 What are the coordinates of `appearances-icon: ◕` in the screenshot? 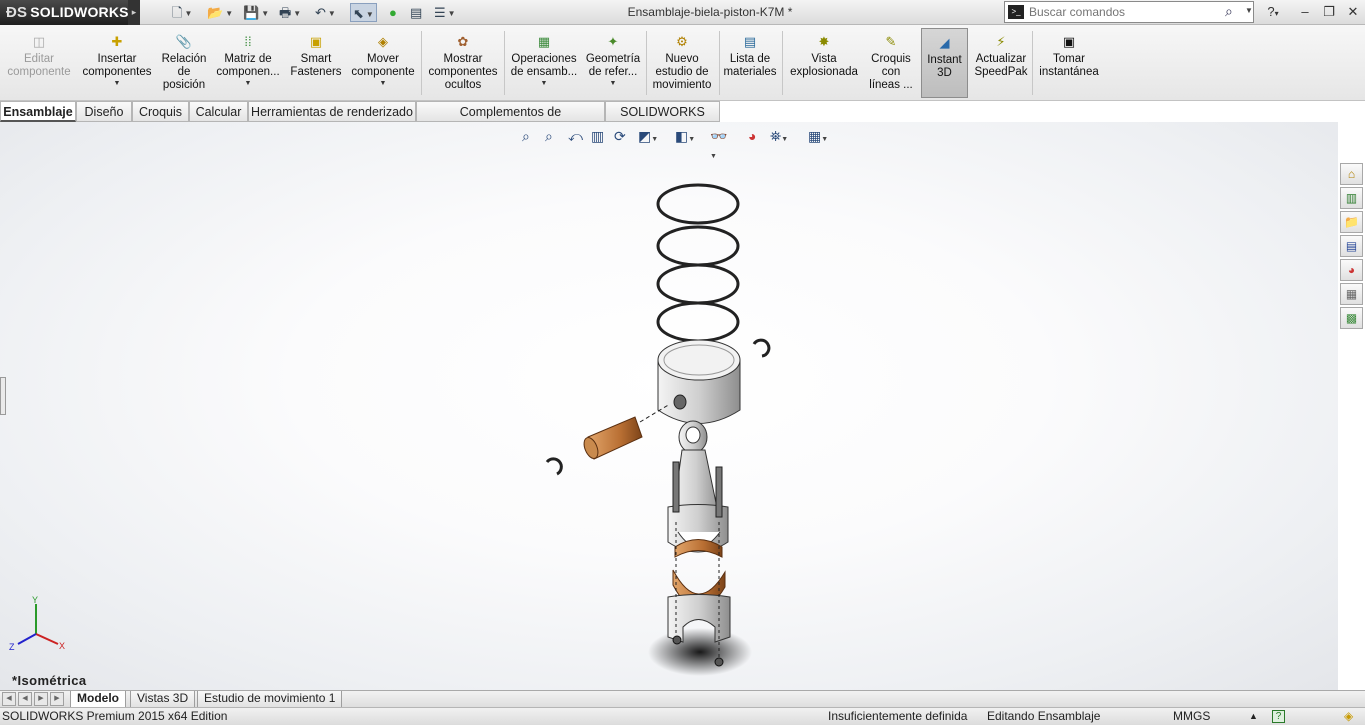 It's located at (1351, 270).